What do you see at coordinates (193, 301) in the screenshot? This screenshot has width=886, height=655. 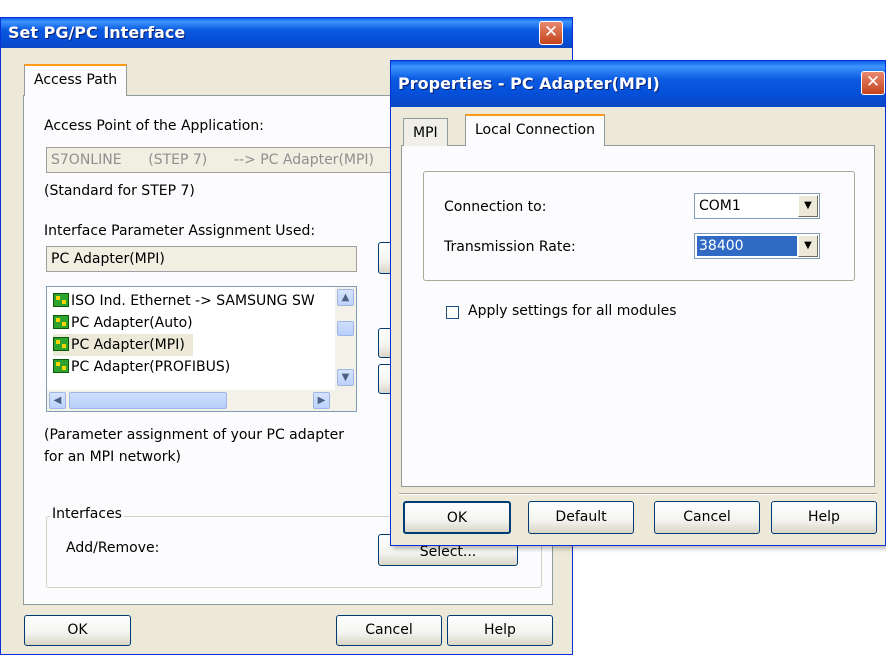 I see `list-item-label: ISO Ind. Ethernet -> SAMSUNG SW` at bounding box center [193, 301].